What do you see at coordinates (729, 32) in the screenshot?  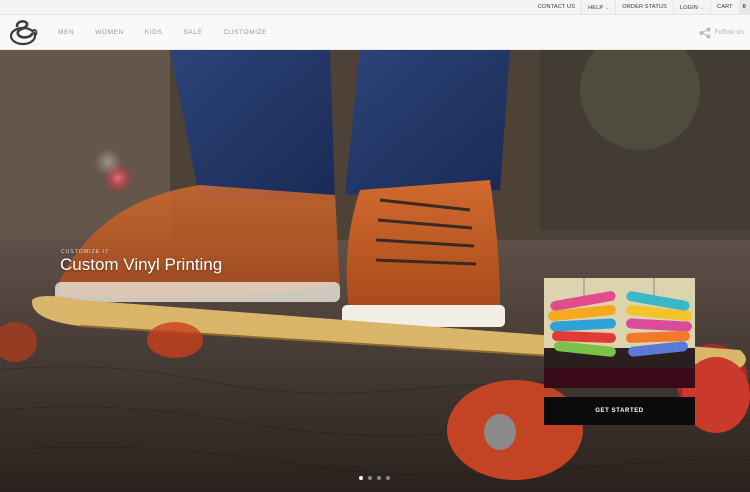 I see `follow-us-label: Follow us` at bounding box center [729, 32].